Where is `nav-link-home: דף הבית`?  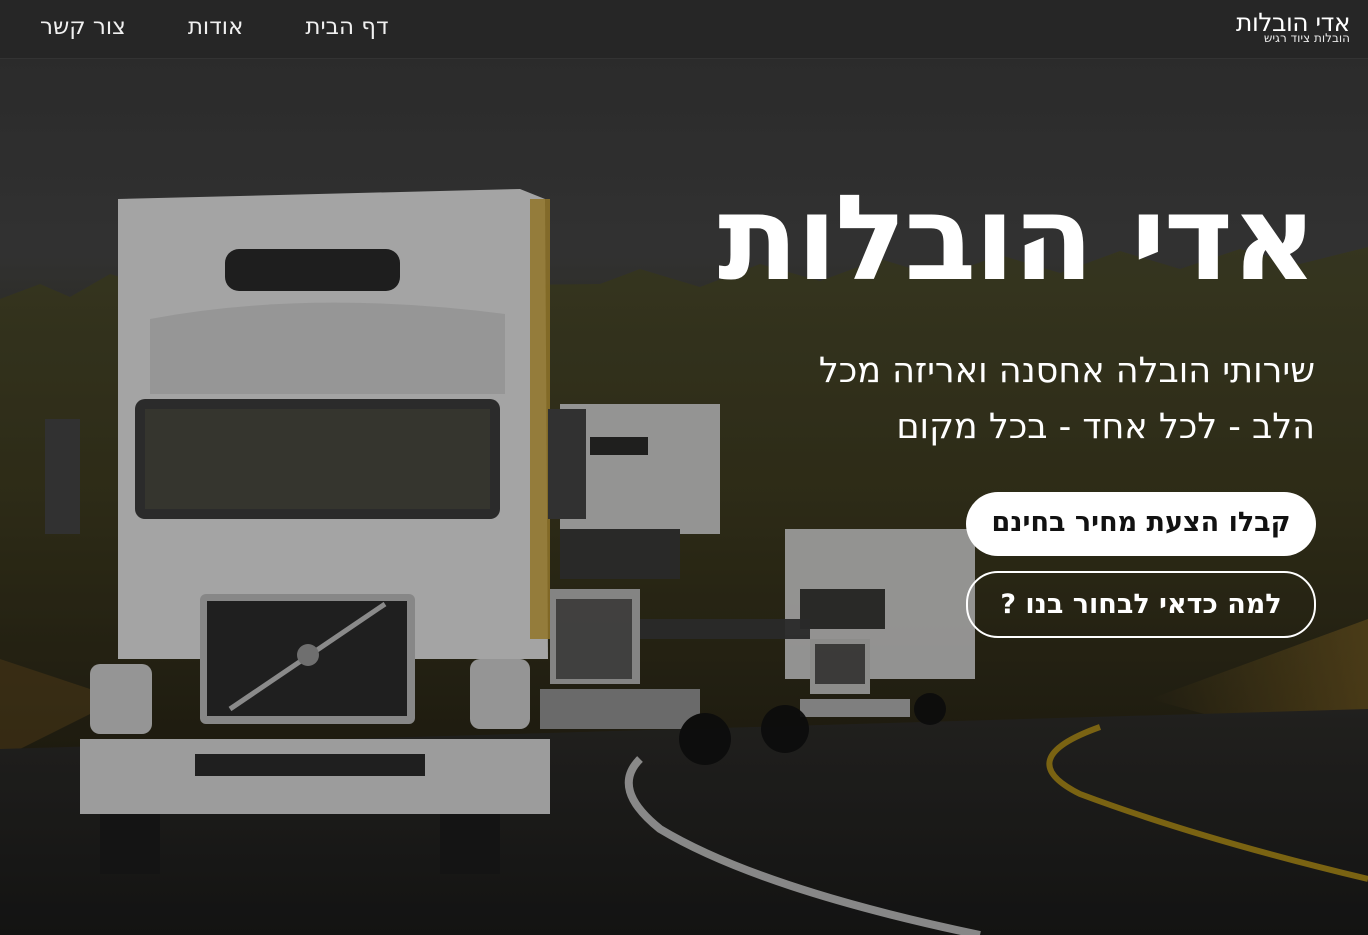 nav-link-home: דף הבית is located at coordinates (346, 27).